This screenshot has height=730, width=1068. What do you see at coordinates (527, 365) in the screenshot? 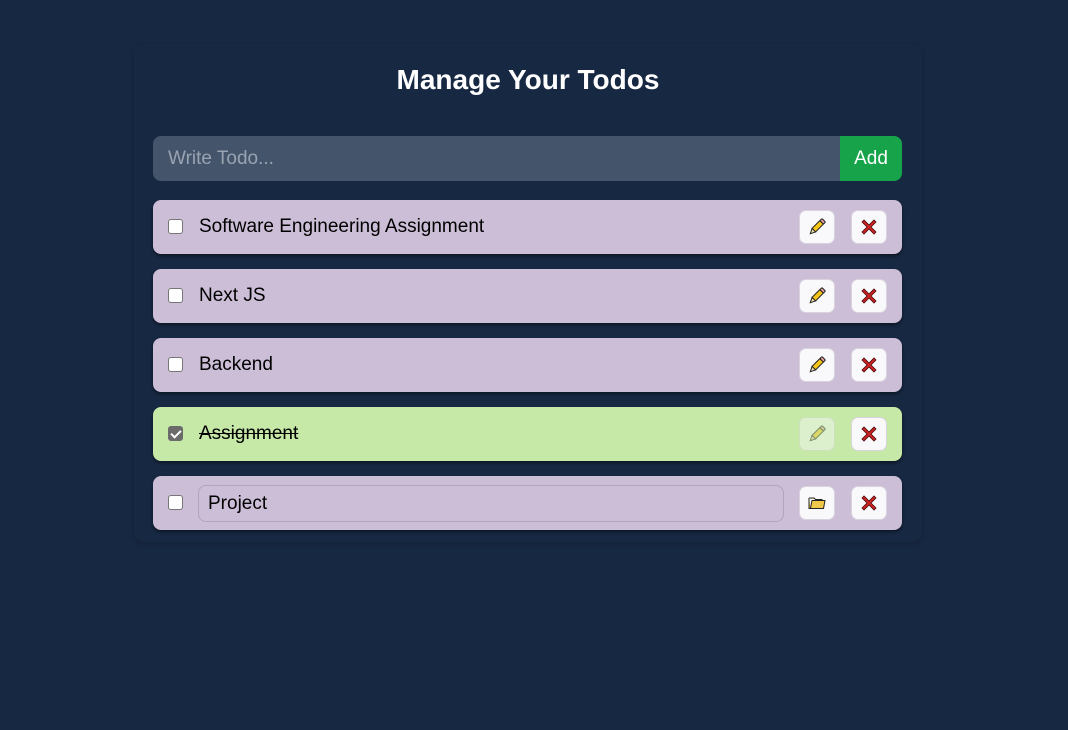
I see `todo-item: Backend` at bounding box center [527, 365].